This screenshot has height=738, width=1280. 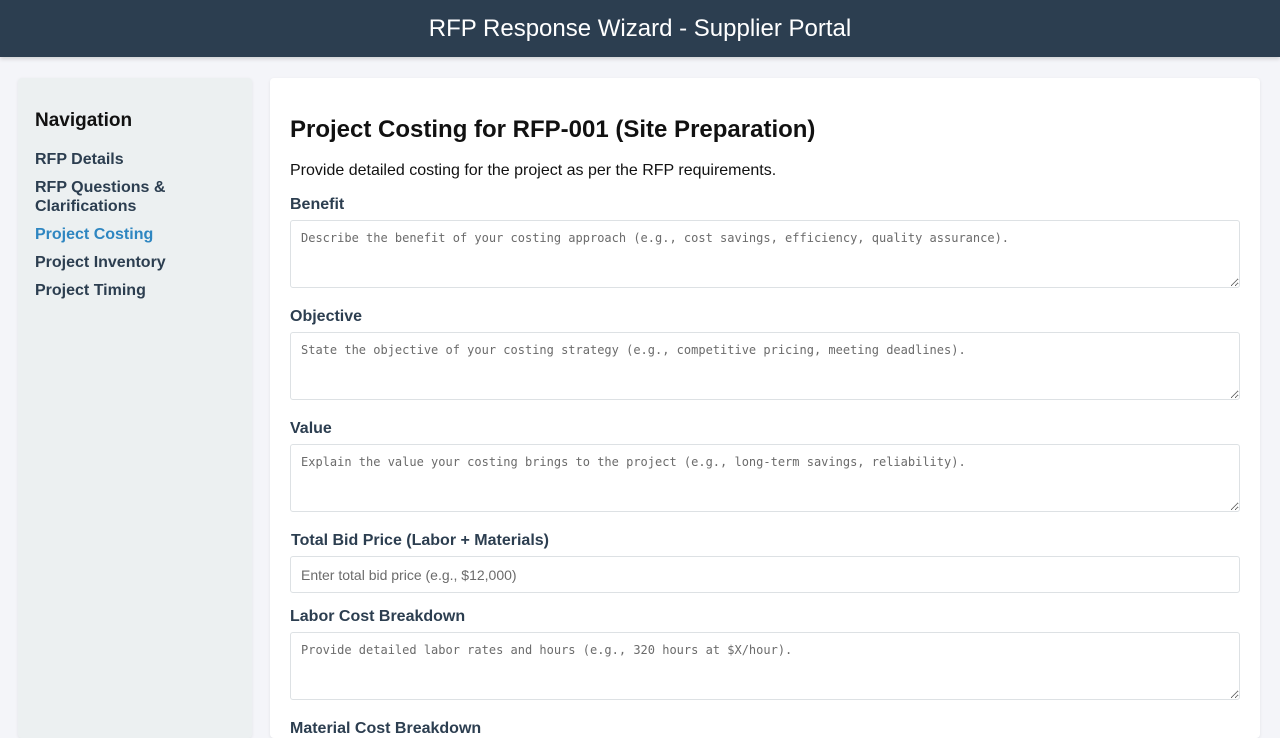 I want to click on sidebar-item-rfp-questions: RFP Questions & Clarifications, so click(x=135, y=197).